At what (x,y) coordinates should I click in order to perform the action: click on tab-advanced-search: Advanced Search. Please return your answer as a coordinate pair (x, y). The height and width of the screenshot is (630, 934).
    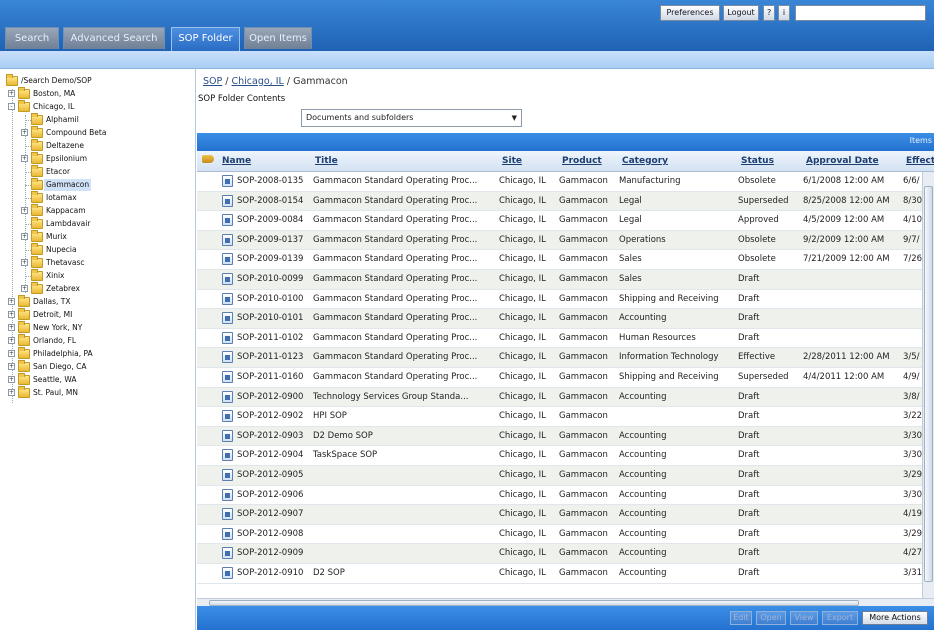
    Looking at the image, I should click on (114, 38).